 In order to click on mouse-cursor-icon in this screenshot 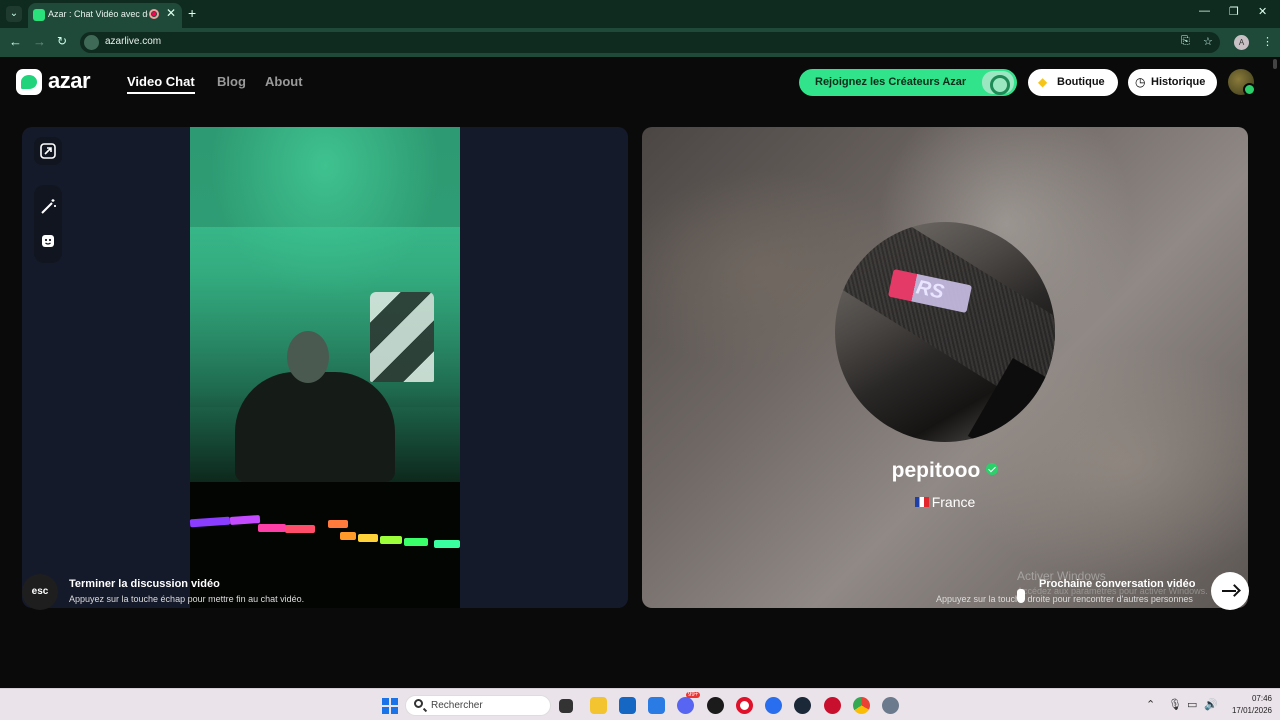, I will do `click(1021, 596)`.